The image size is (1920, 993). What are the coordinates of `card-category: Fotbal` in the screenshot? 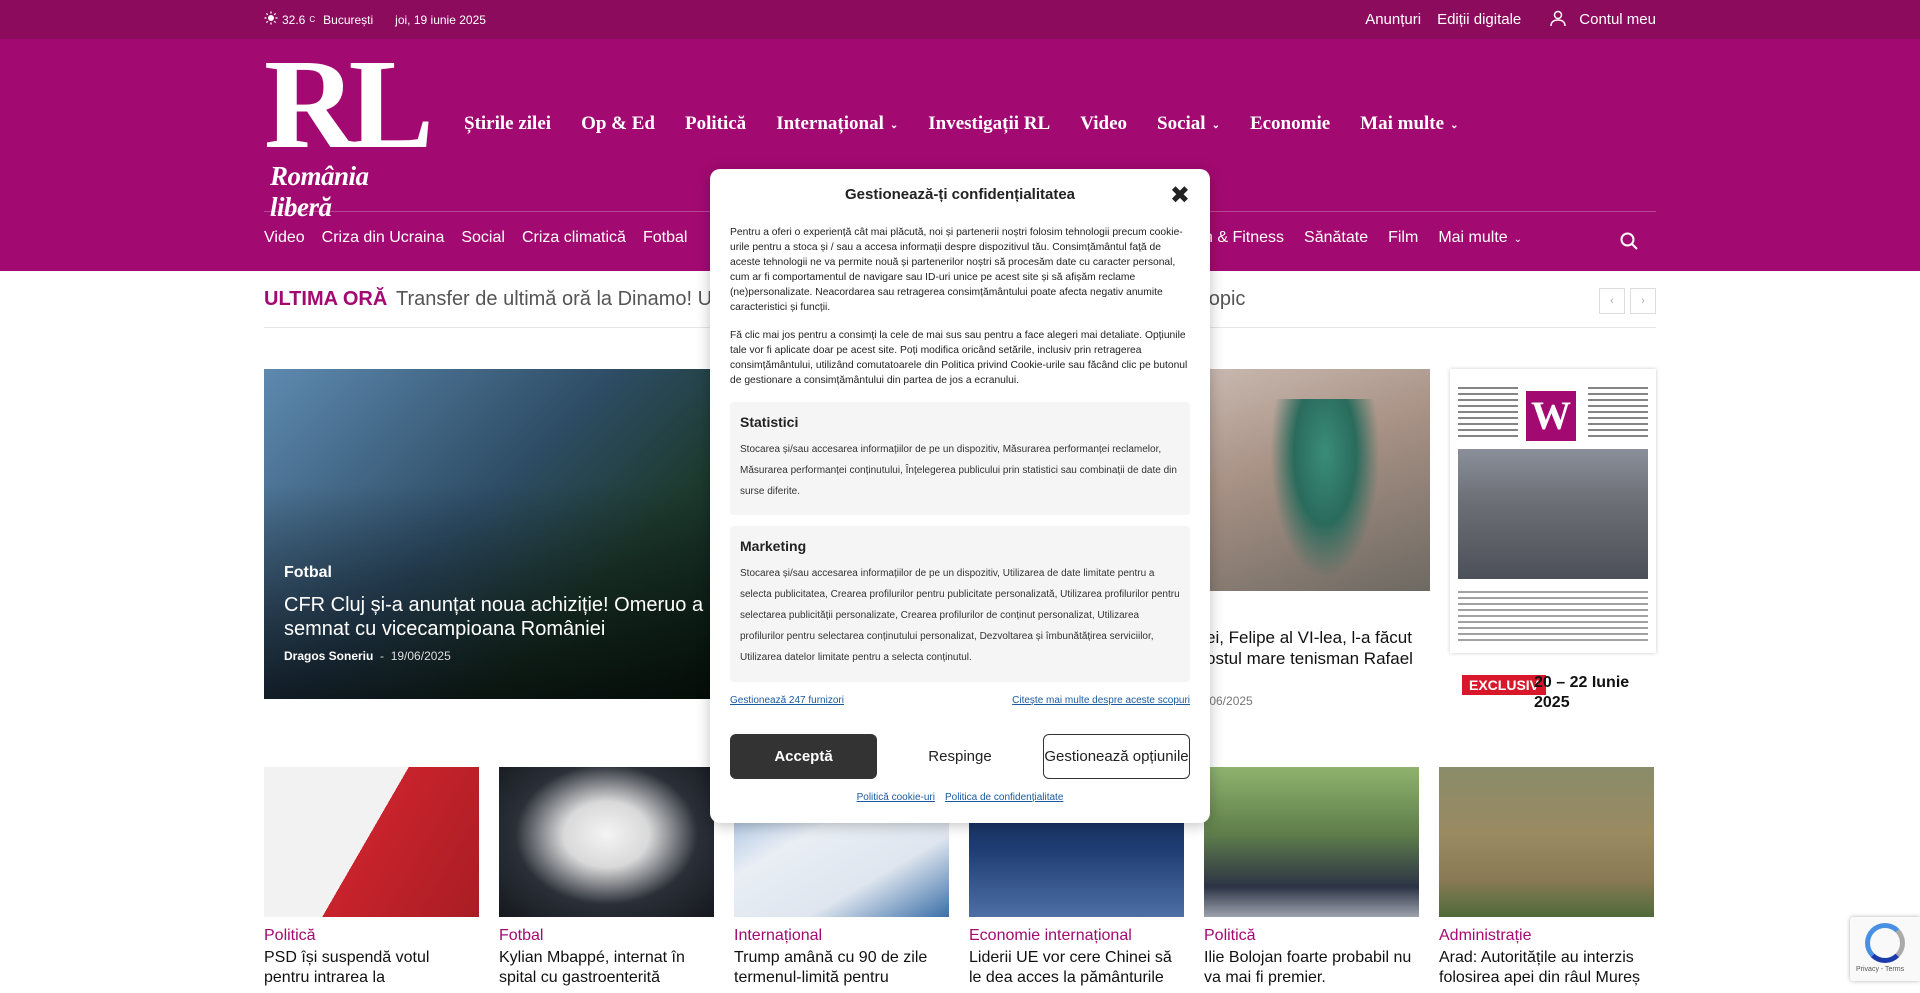 It's located at (606, 936).